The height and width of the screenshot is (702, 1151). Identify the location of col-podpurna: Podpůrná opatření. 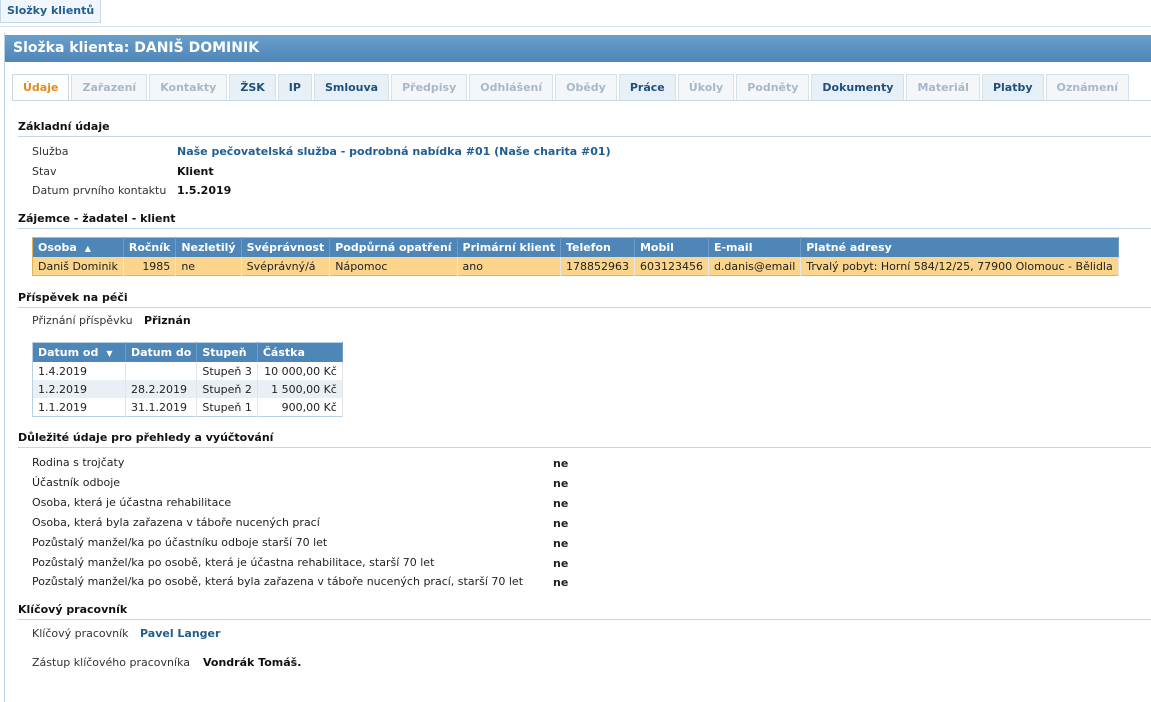
(393, 247).